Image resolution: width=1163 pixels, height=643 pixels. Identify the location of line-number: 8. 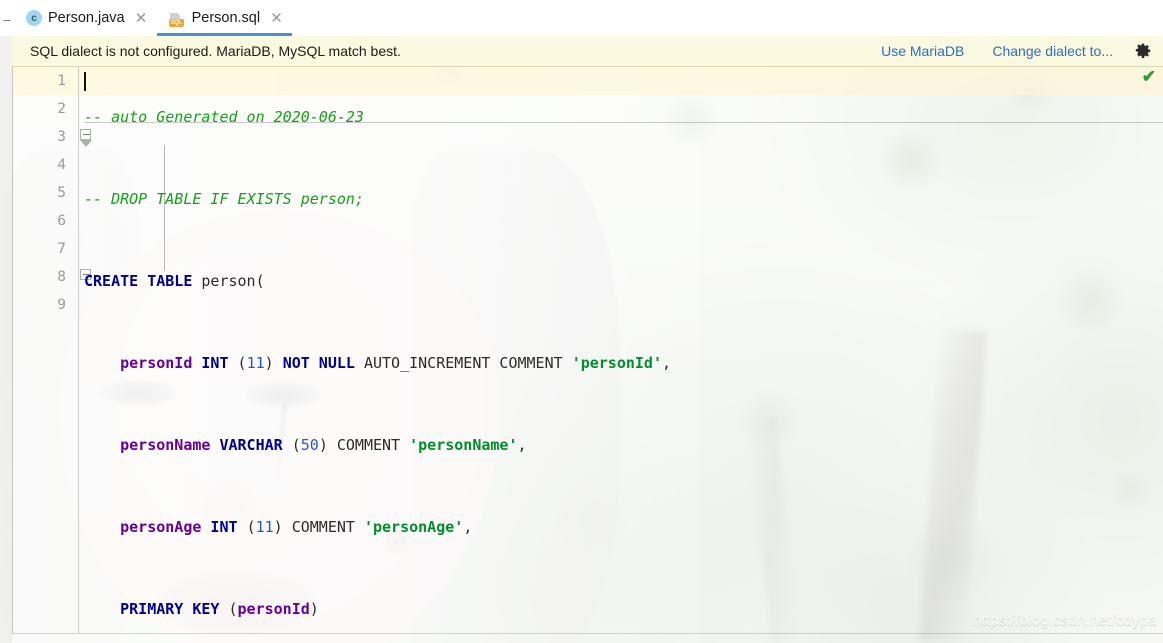
(61, 277).